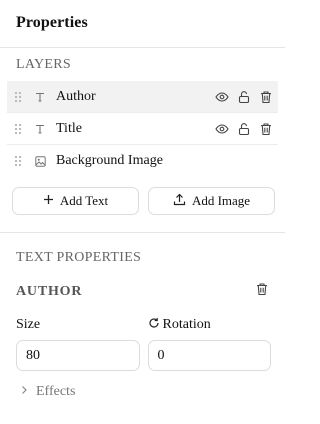  Describe the element at coordinates (142, 196) in the screenshot. I see `add-actions: Add Text Add Image` at that location.